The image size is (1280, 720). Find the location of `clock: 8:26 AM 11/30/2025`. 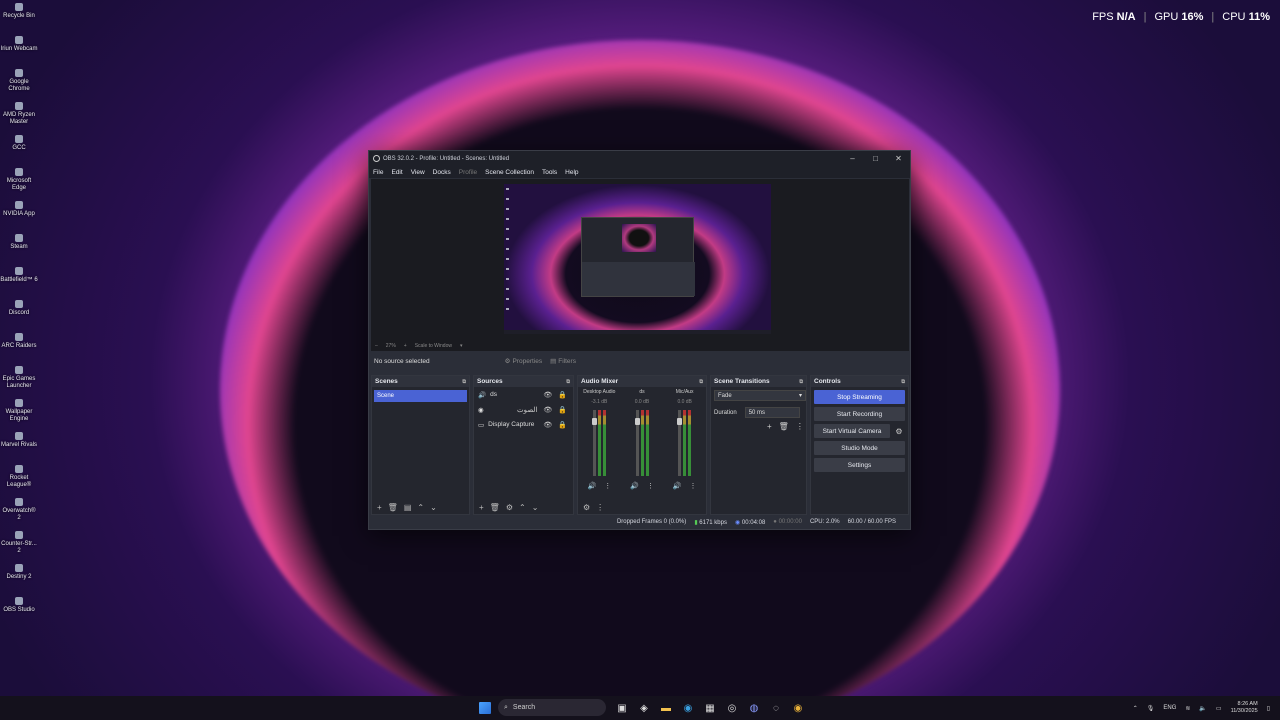

clock: 8:26 AM 11/30/2025 is located at coordinates (1244, 708).